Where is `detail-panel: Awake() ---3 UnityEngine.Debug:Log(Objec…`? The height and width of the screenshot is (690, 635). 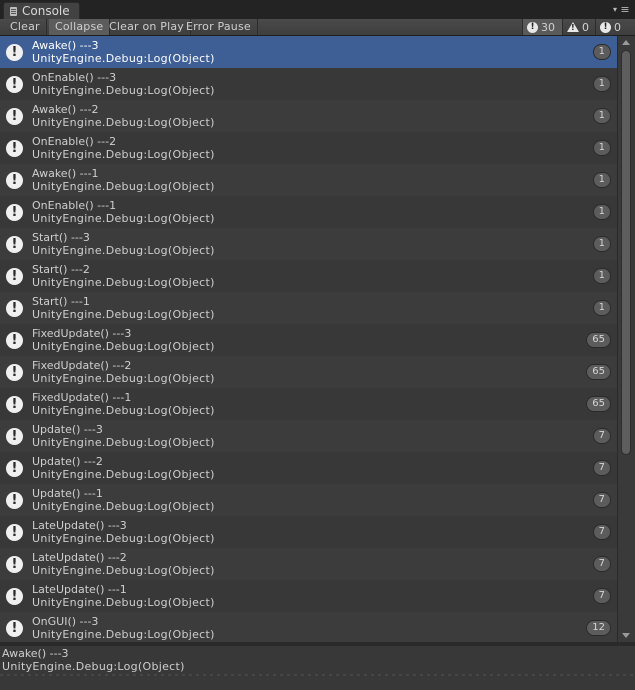
detail-panel: Awake() ---3 UnityEngine.Debug:Log(Objec… is located at coordinates (317, 668).